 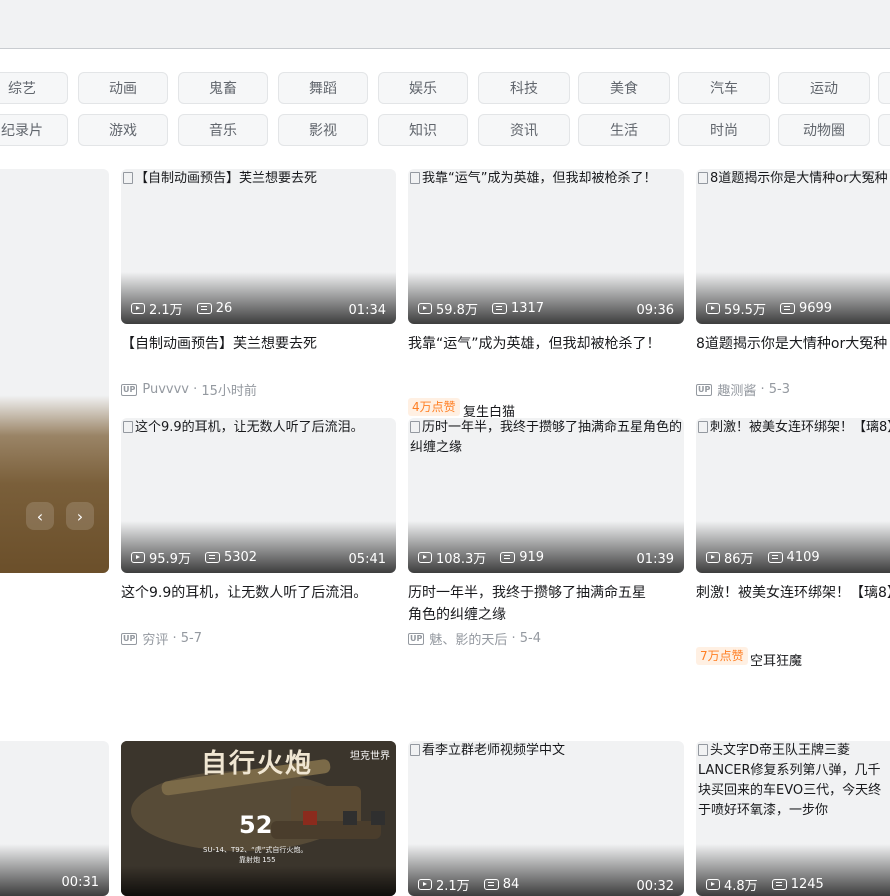 What do you see at coordinates (539, 178) in the screenshot?
I see `thumbnail-alt-label: 我靠“运气”成为英雄，但我却被枪杀了！` at bounding box center [539, 178].